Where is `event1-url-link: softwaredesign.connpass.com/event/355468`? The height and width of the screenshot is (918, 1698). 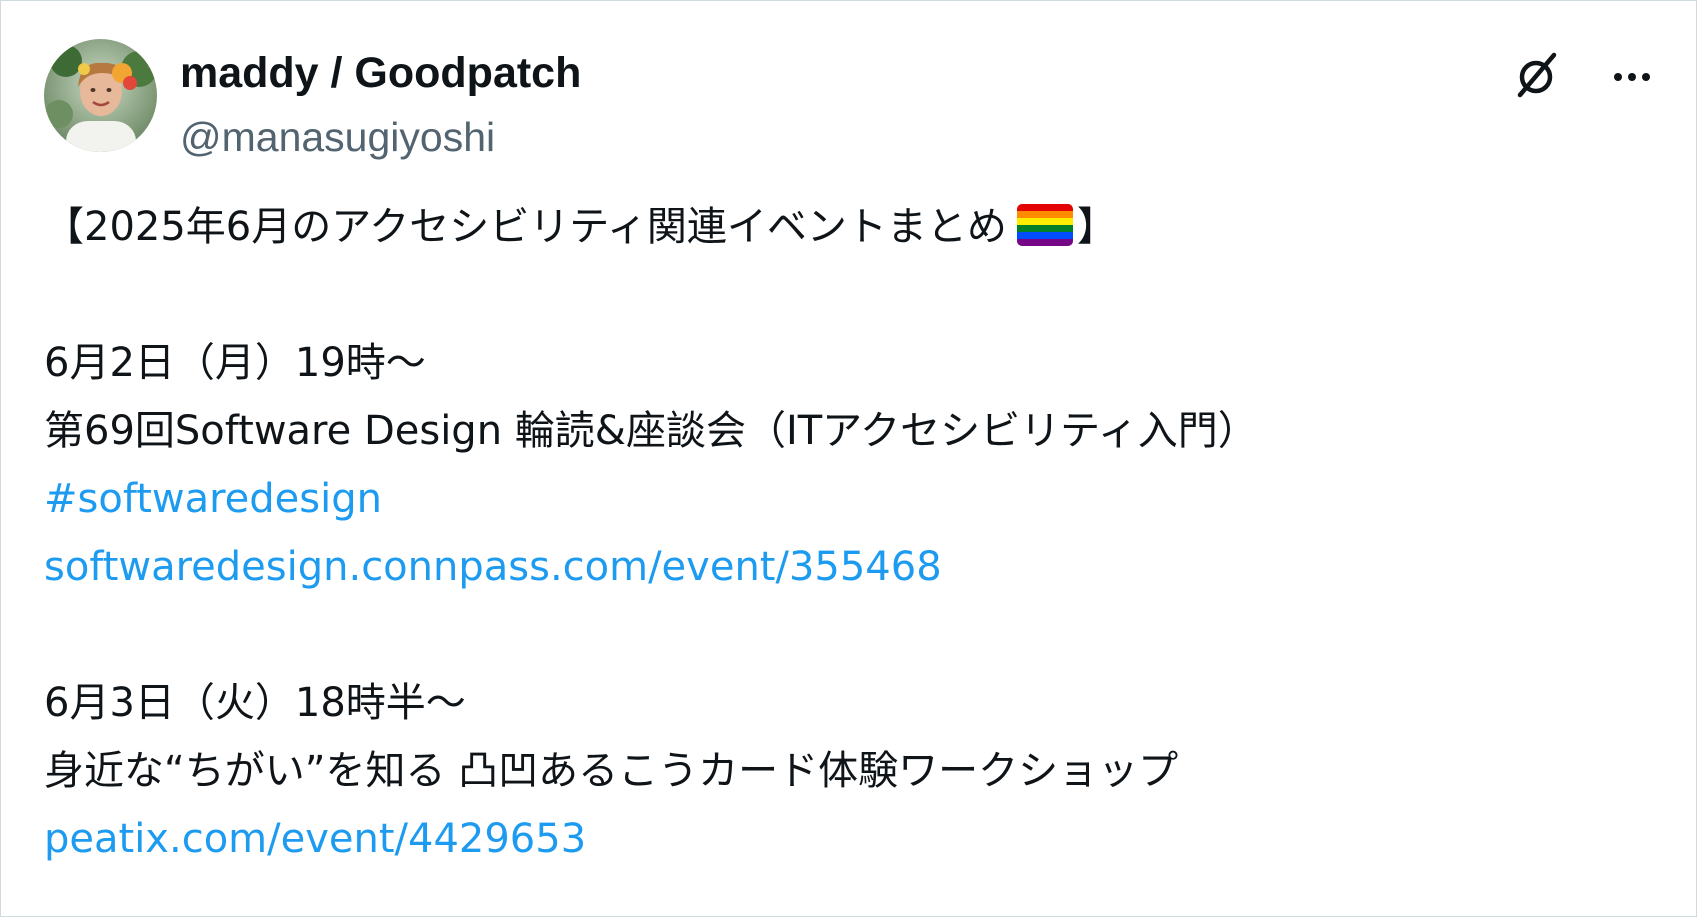
event1-url-link: softwaredesign.connpass.com/event/355468 is located at coordinates (493, 567).